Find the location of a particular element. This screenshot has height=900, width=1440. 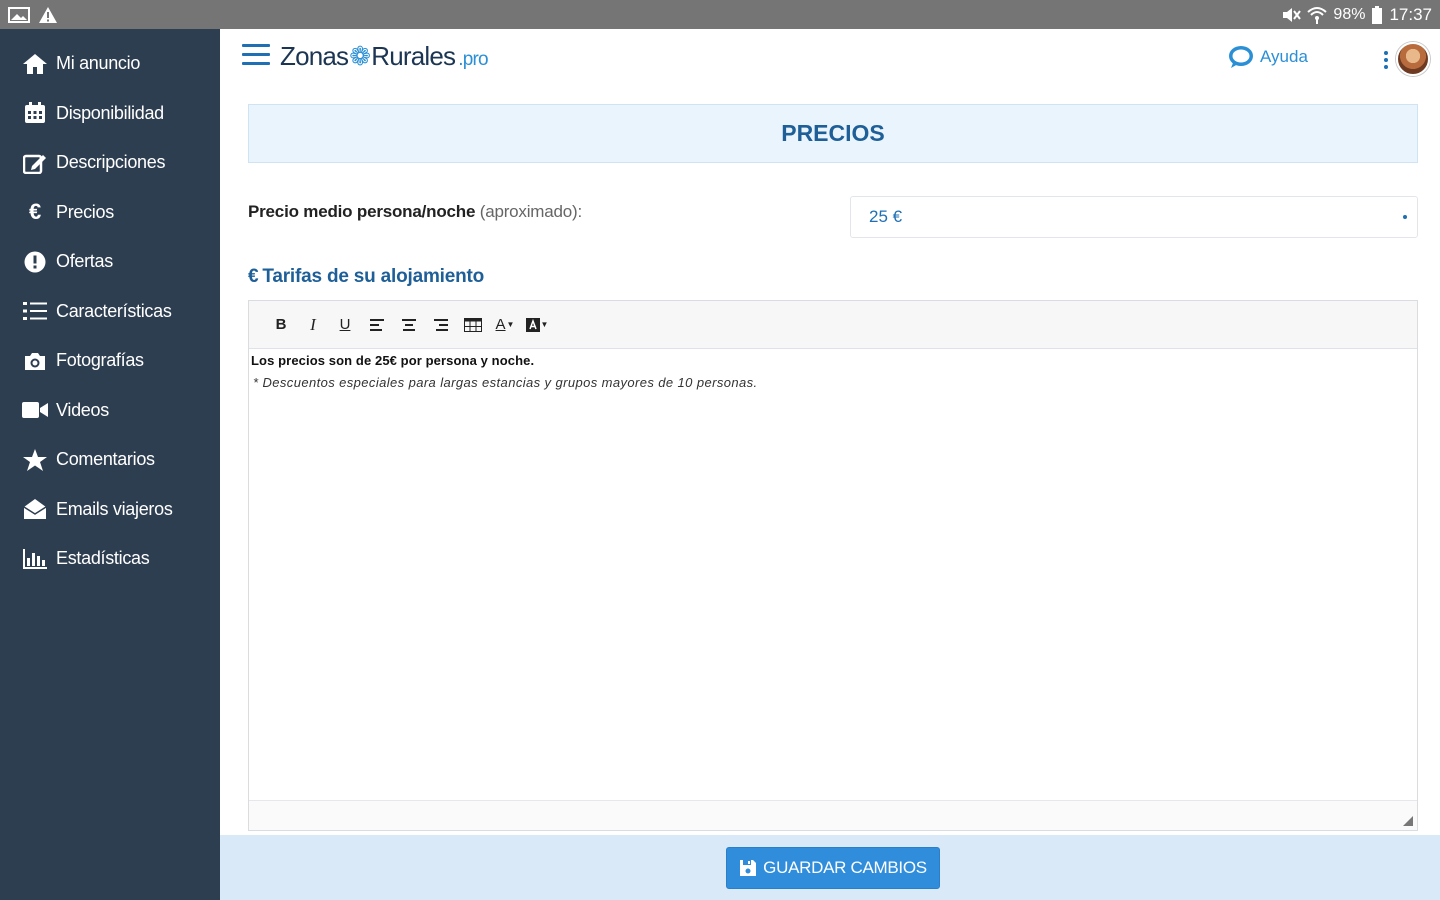

tarifas-section-title: € Tarifas de su alojamiento is located at coordinates (366, 277).